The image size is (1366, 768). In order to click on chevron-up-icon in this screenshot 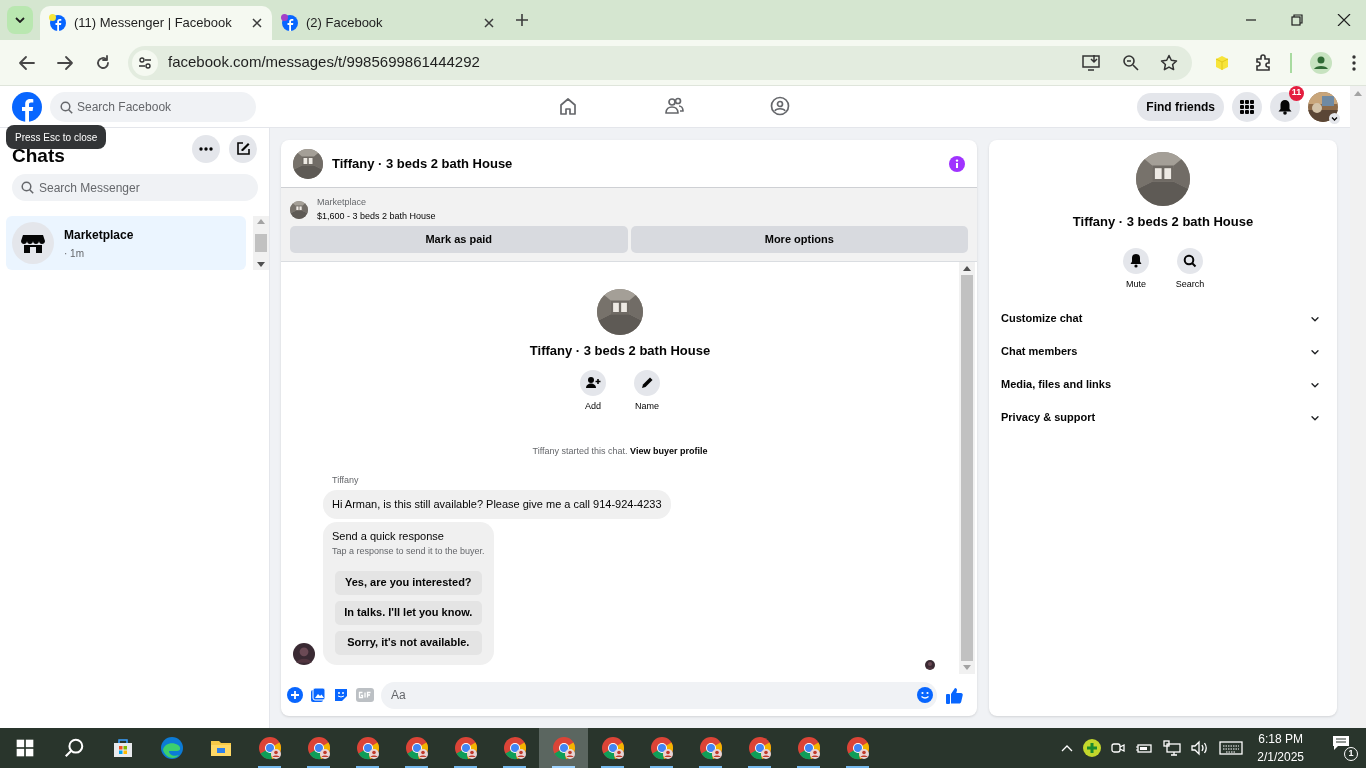, I will do `click(1067, 748)`.